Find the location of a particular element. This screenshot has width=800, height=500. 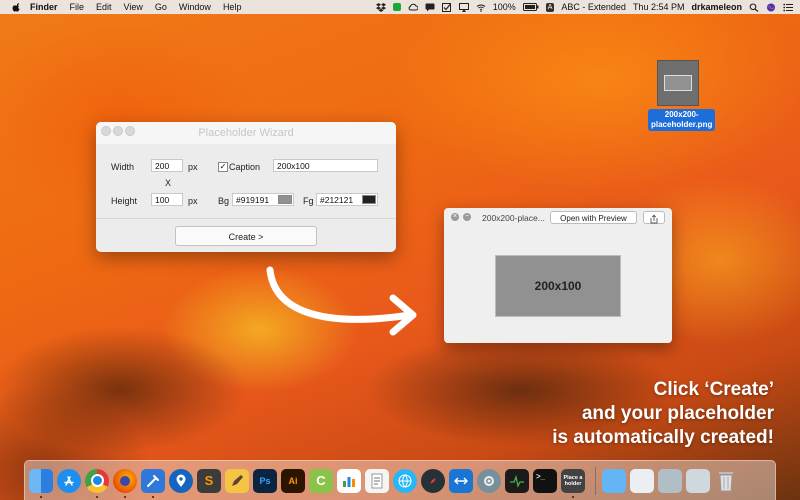

curved-arrow-icon is located at coordinates (341, 301).